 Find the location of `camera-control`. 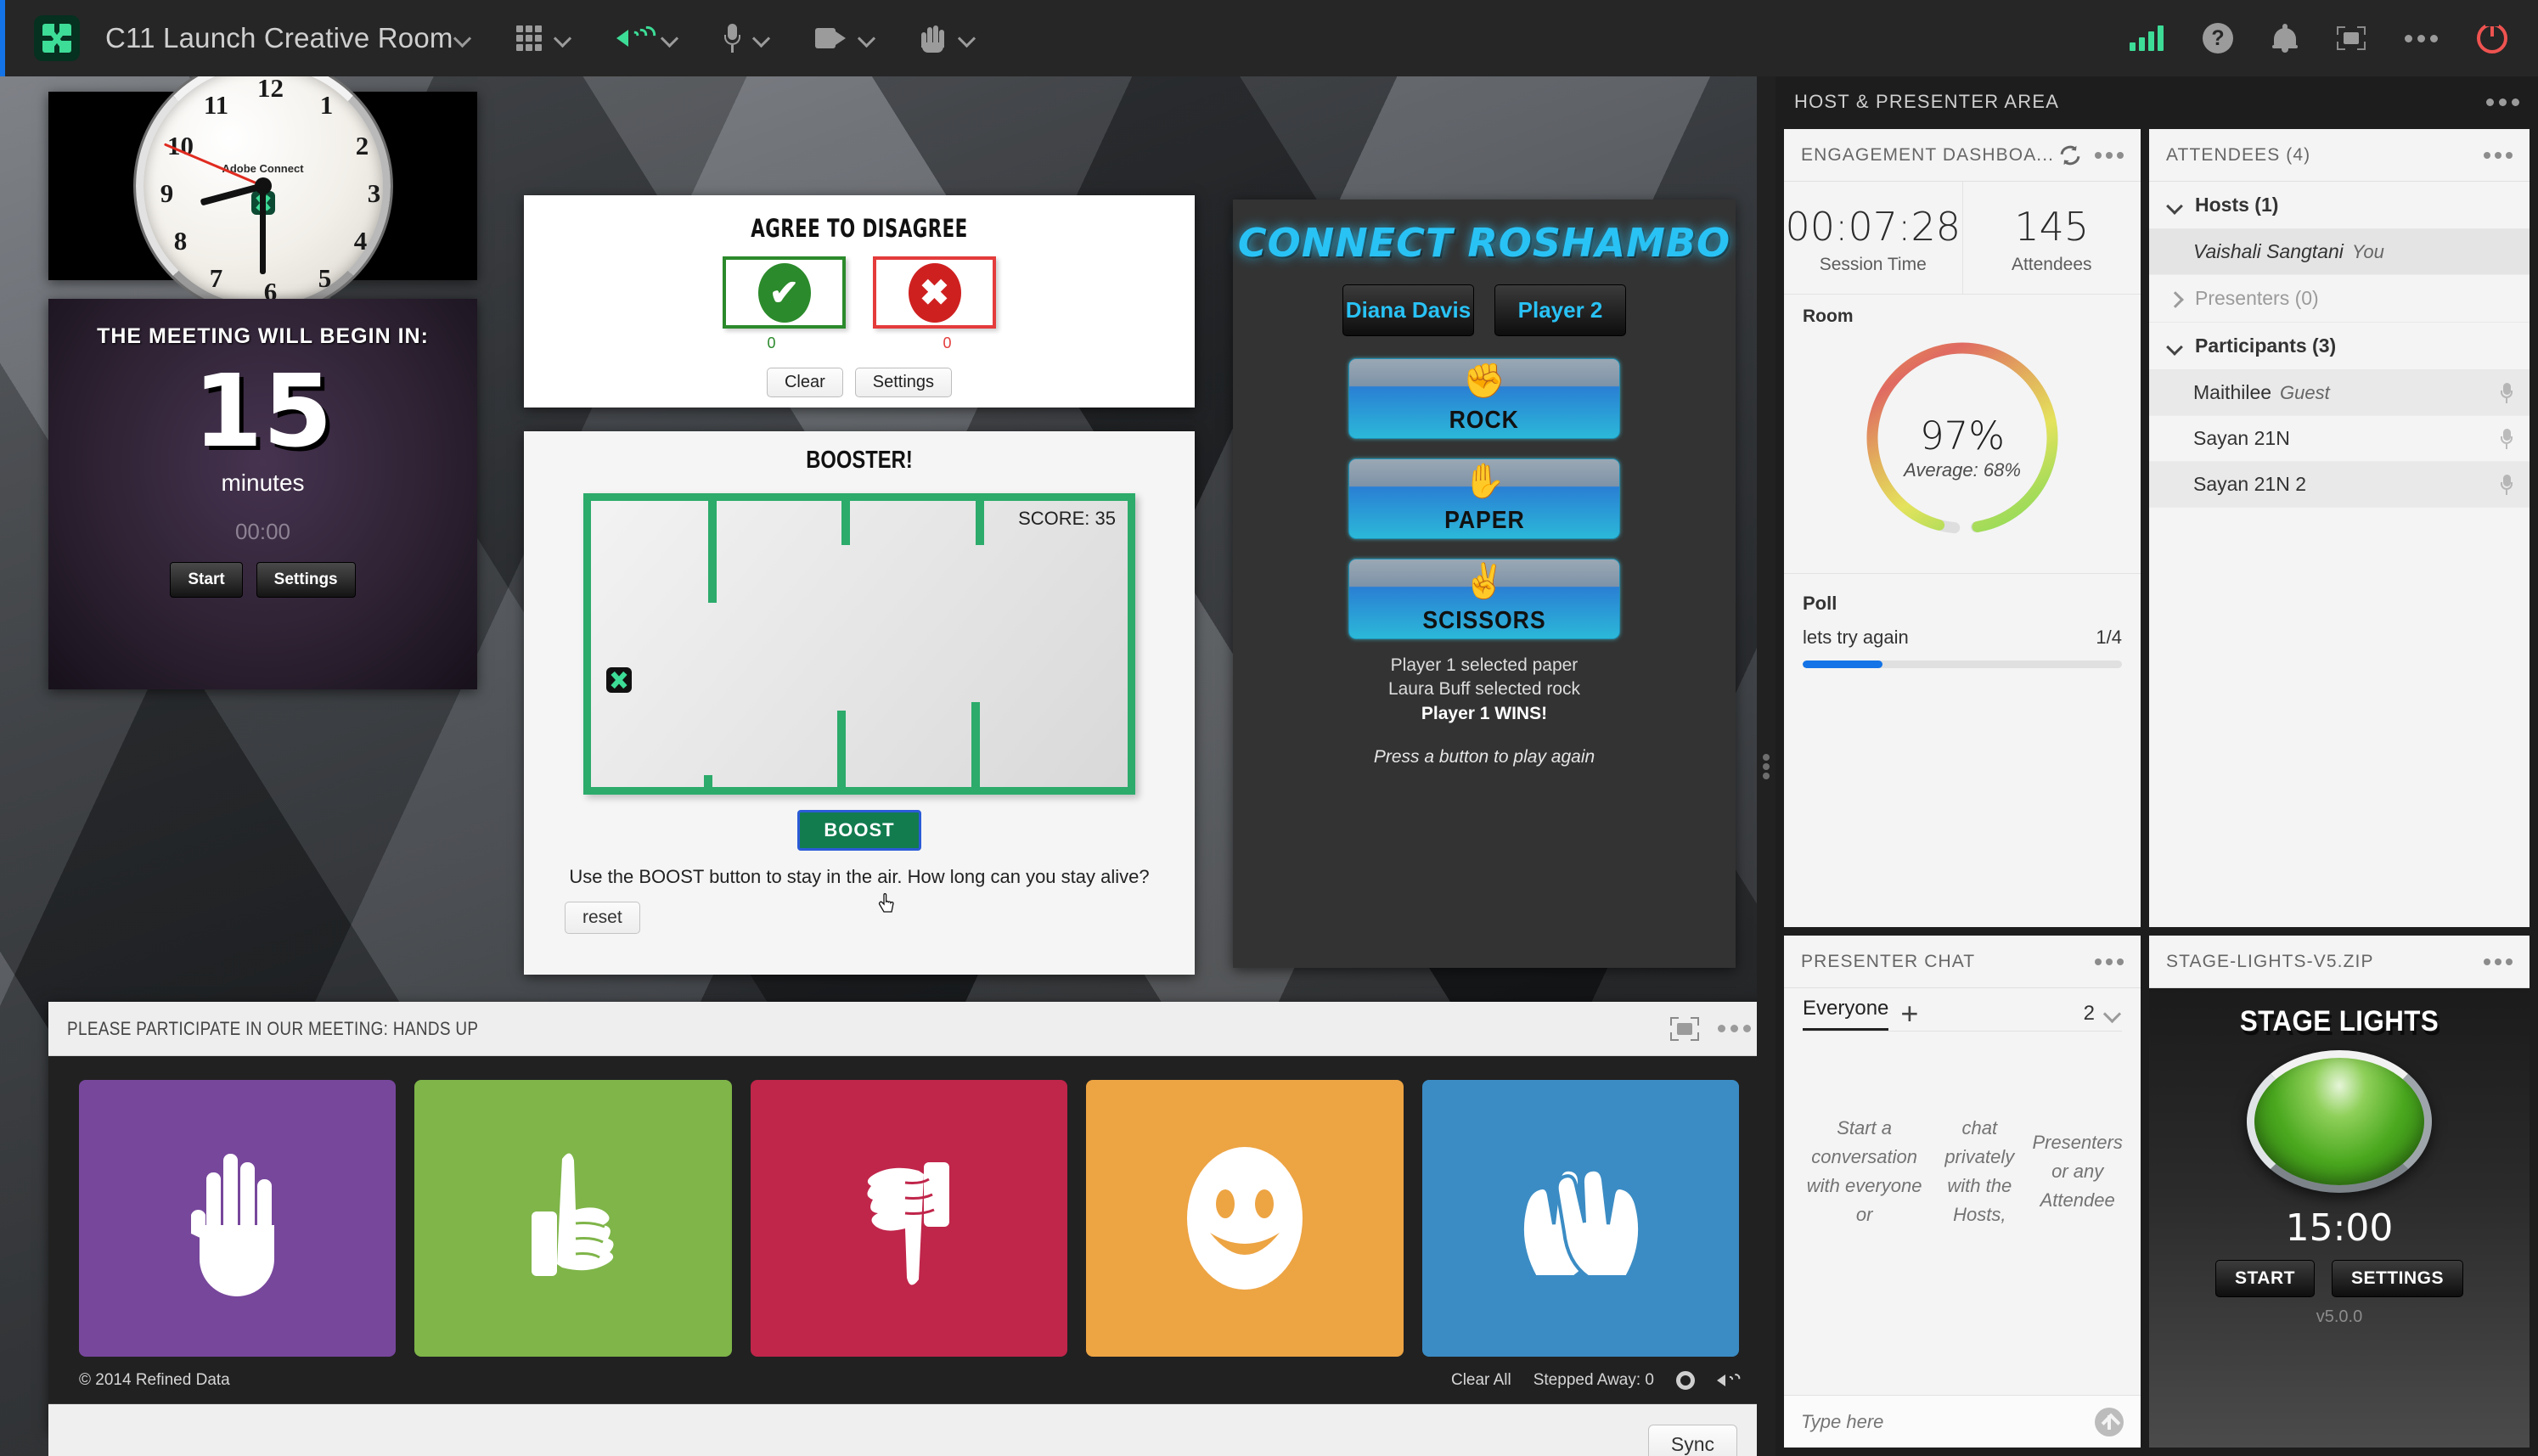

camera-control is located at coordinates (845, 38).